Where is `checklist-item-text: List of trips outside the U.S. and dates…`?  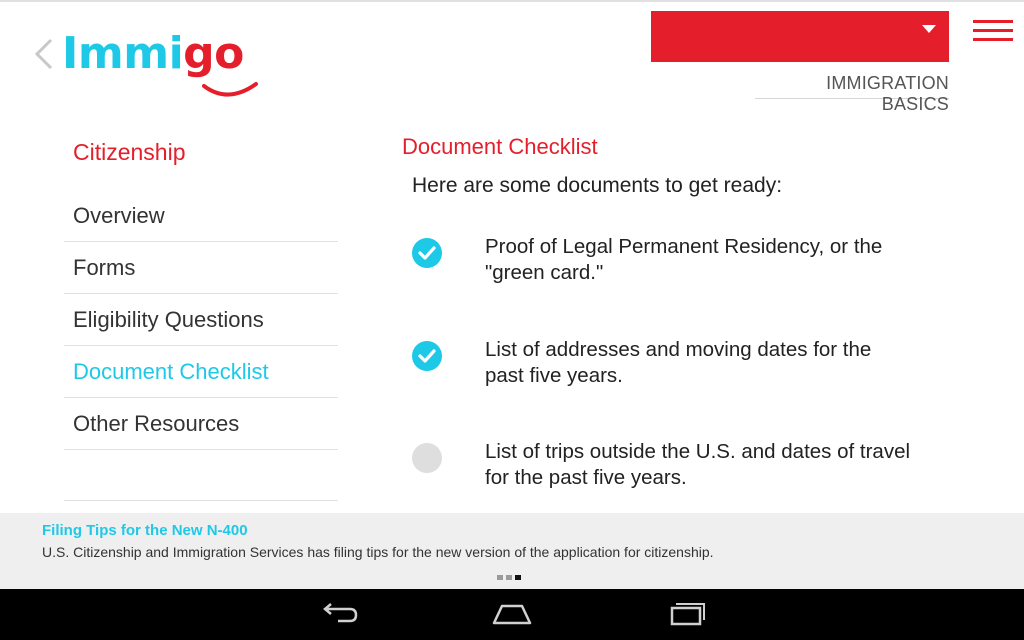 checklist-item-text: List of trips outside the U.S. and dates… is located at coordinates (698, 464).